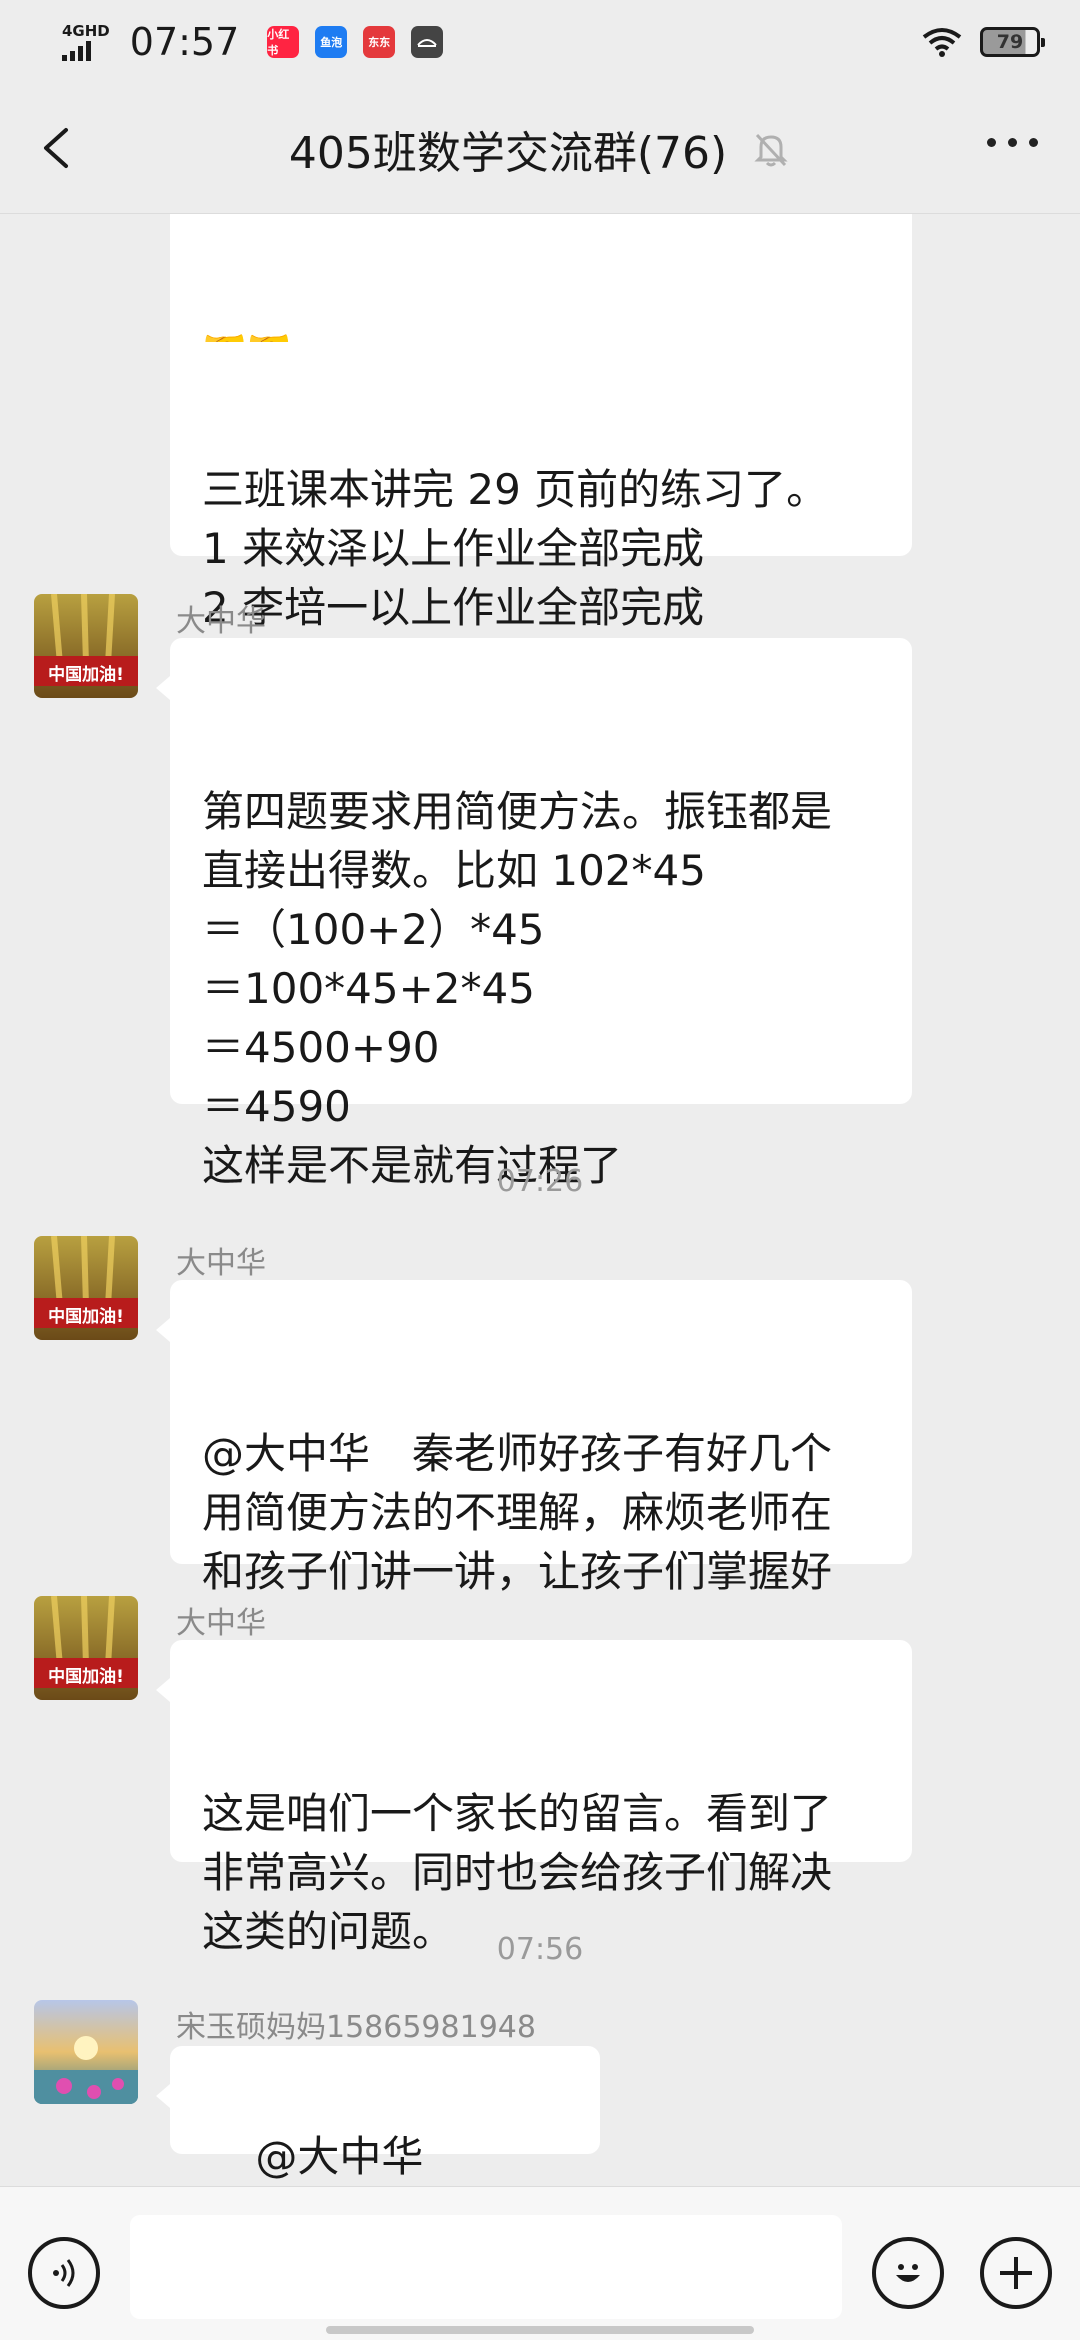 The height and width of the screenshot is (2340, 1080). What do you see at coordinates (283, 42) in the screenshot?
I see `xiaohongshu-icon: 小红书` at bounding box center [283, 42].